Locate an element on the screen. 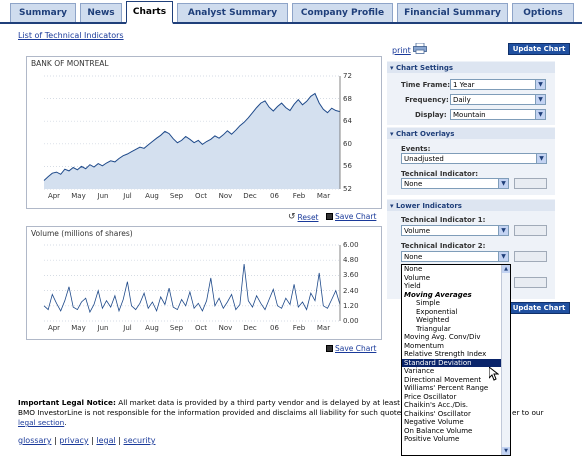 The width and height of the screenshot is (582, 462). dropdown-option: None is located at coordinates (456, 269).